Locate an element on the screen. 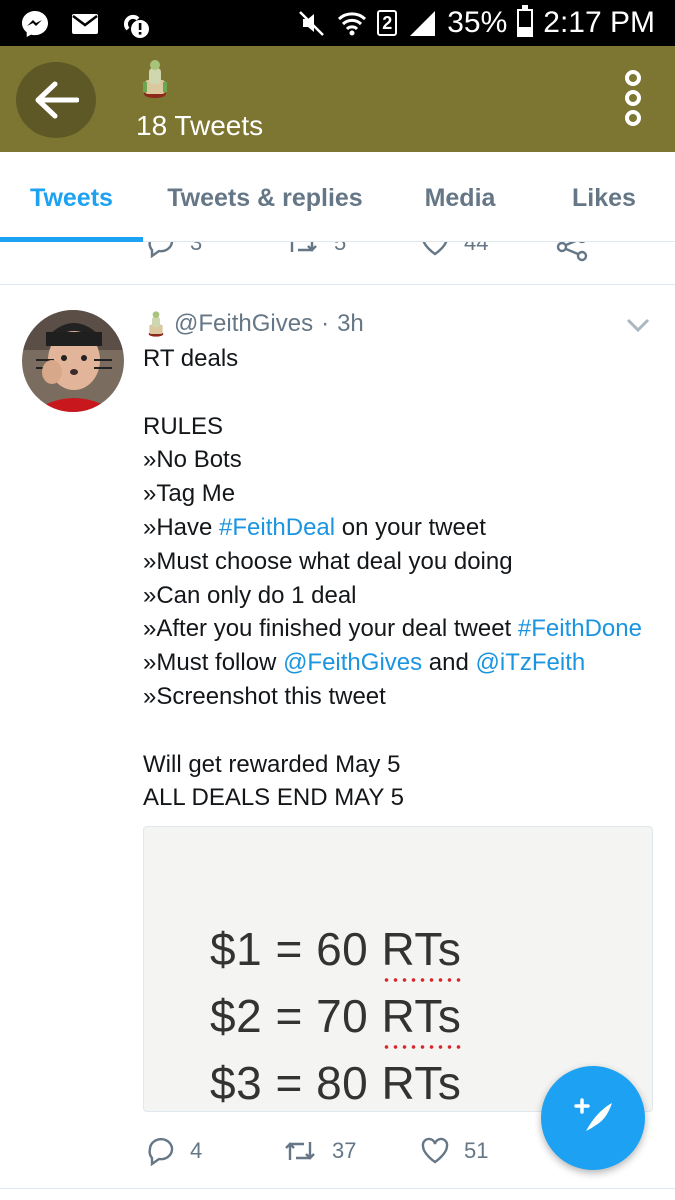 This screenshot has width=675, height=1200. text-line: »Screenshot this tweet is located at coordinates (264, 696).